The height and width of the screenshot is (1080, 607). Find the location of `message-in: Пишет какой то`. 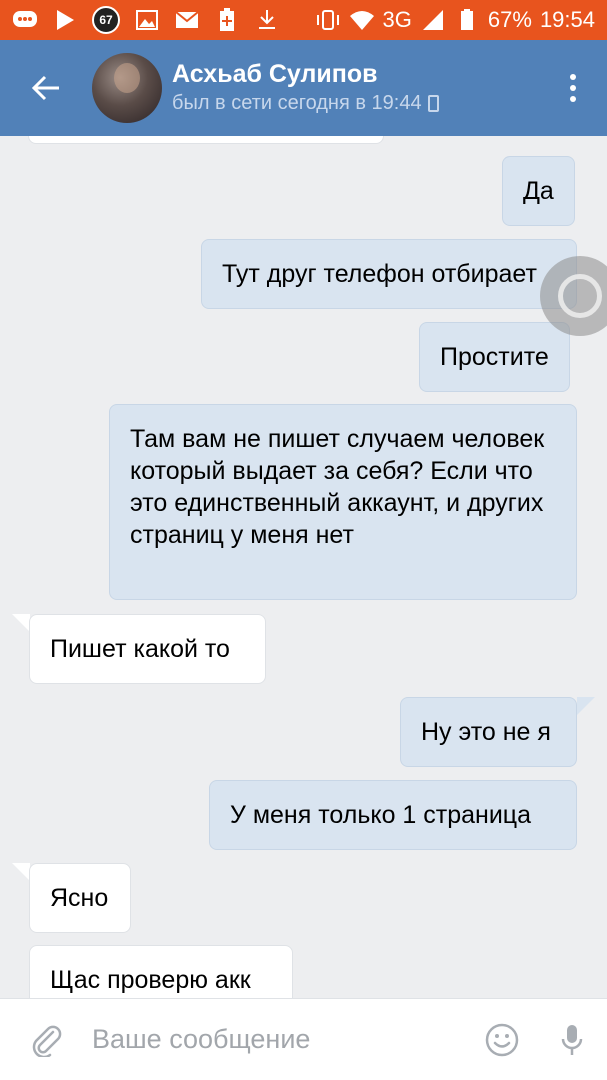

message-in: Пишет какой то is located at coordinates (147, 649).